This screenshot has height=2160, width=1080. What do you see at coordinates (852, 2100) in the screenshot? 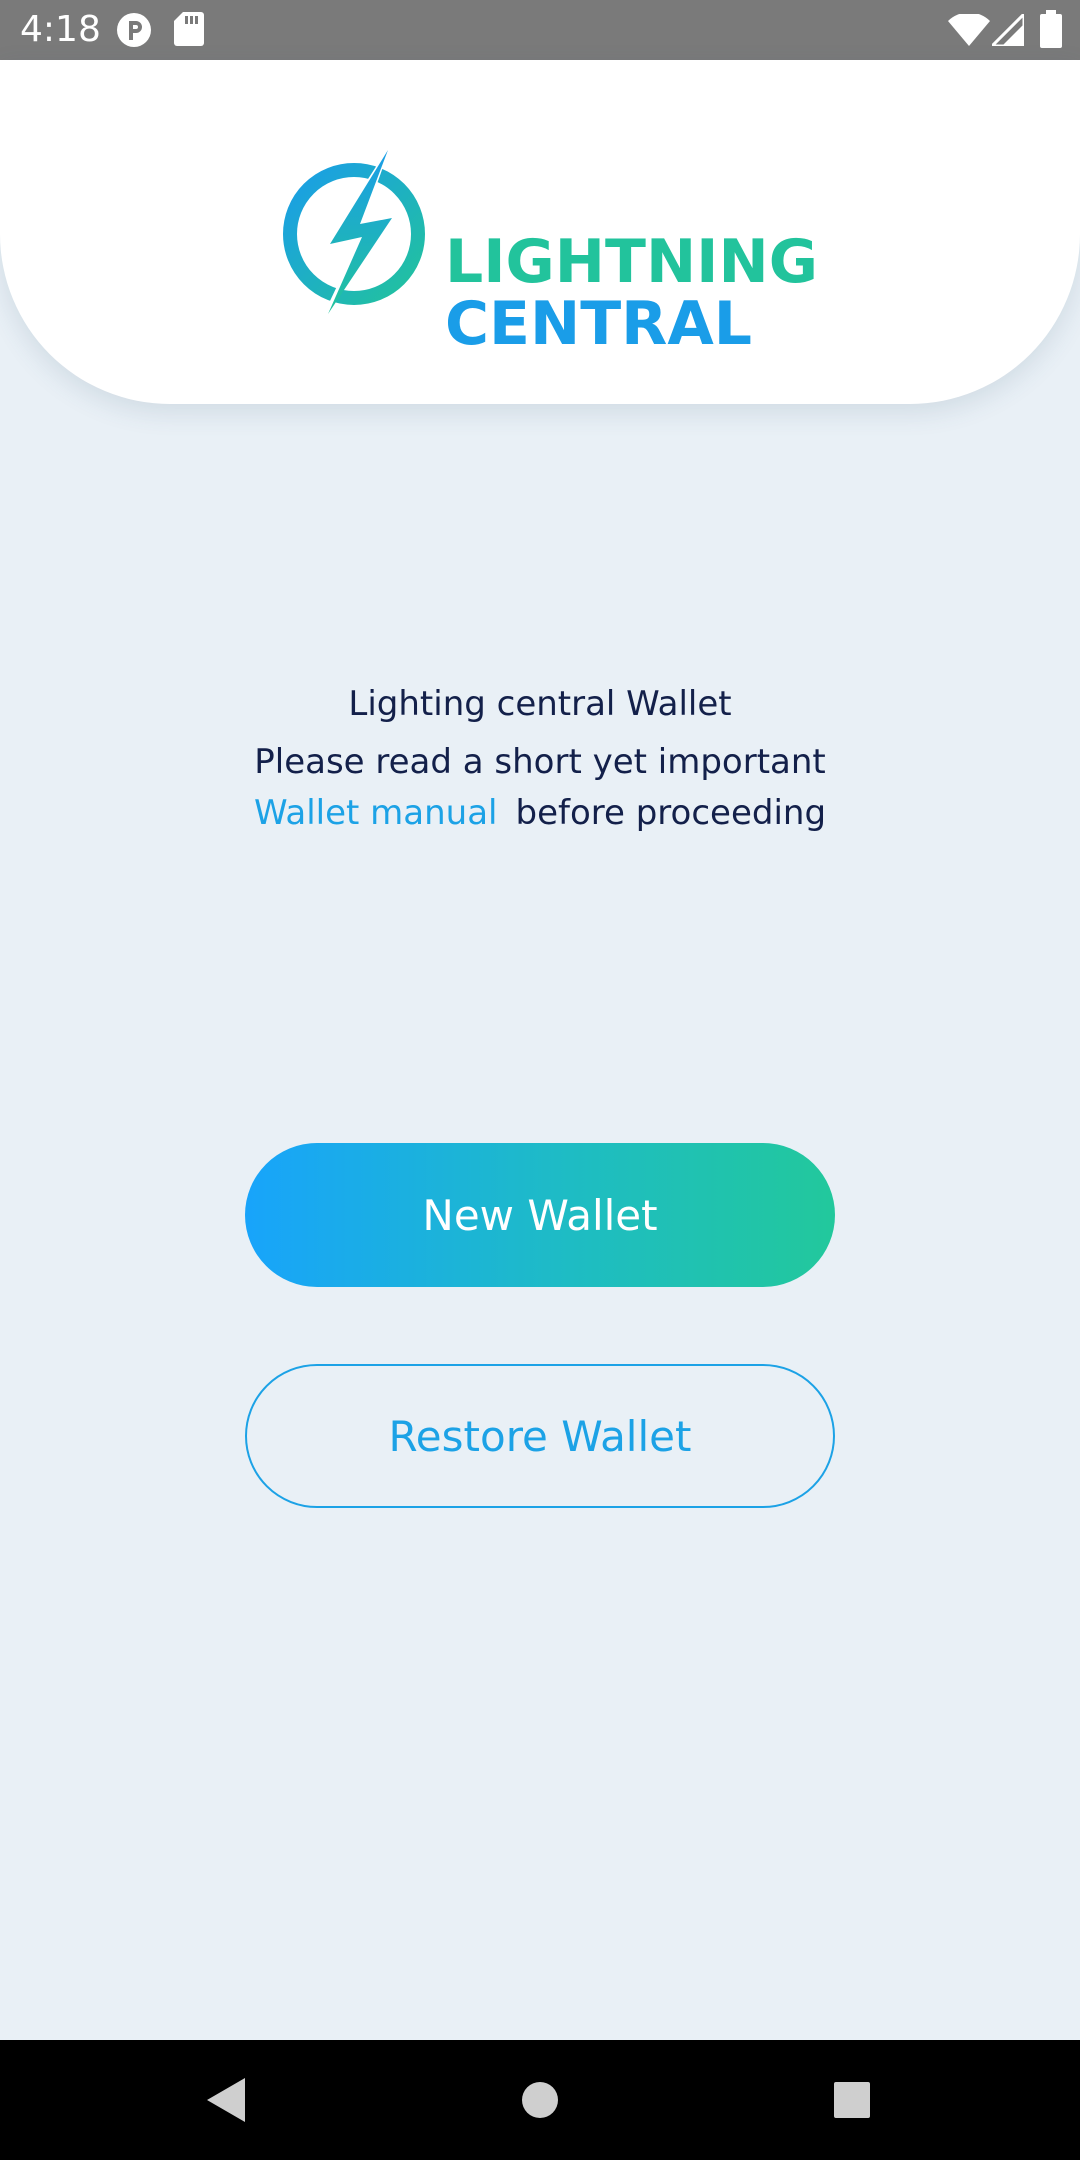
I see `recents-icon` at bounding box center [852, 2100].